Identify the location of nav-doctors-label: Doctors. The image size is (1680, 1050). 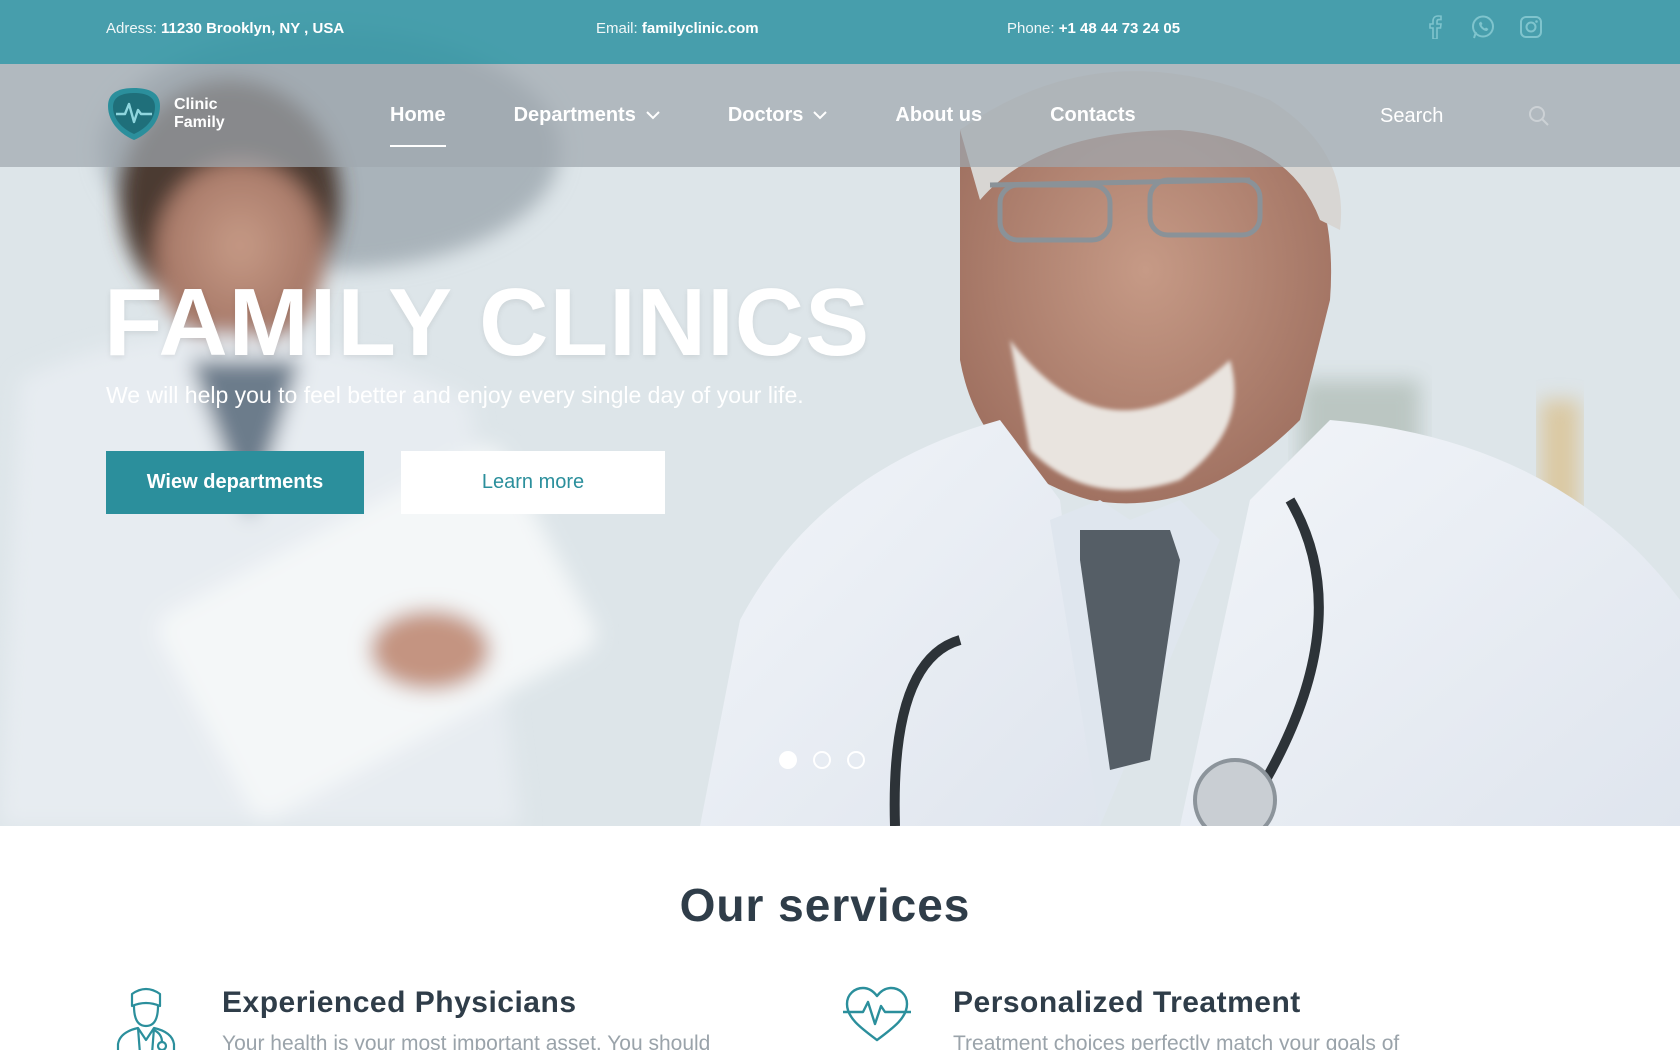
(765, 115).